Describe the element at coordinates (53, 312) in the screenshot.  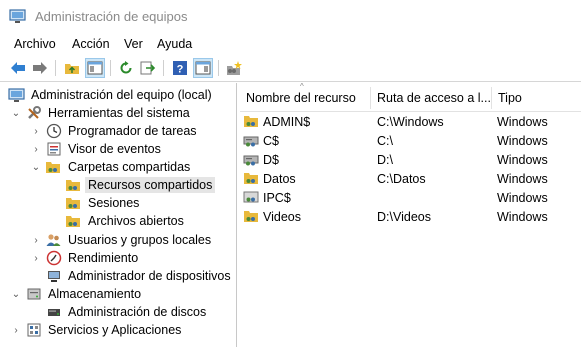
I see `disk-management-icon` at that location.